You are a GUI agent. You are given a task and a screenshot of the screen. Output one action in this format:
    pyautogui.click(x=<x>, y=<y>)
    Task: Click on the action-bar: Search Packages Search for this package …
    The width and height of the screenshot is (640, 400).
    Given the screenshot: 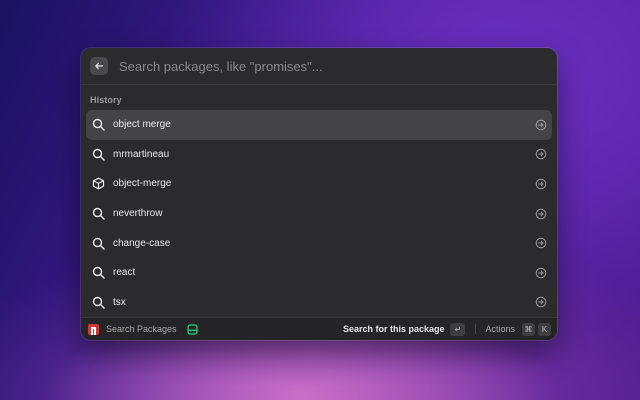 What is the action you would take?
    pyautogui.click(x=319, y=328)
    